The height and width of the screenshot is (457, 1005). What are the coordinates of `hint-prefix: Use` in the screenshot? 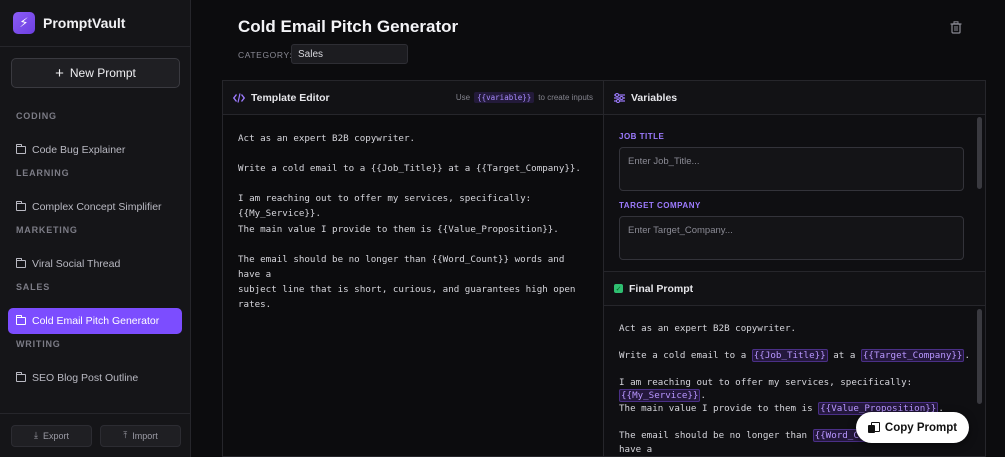 It's located at (463, 97).